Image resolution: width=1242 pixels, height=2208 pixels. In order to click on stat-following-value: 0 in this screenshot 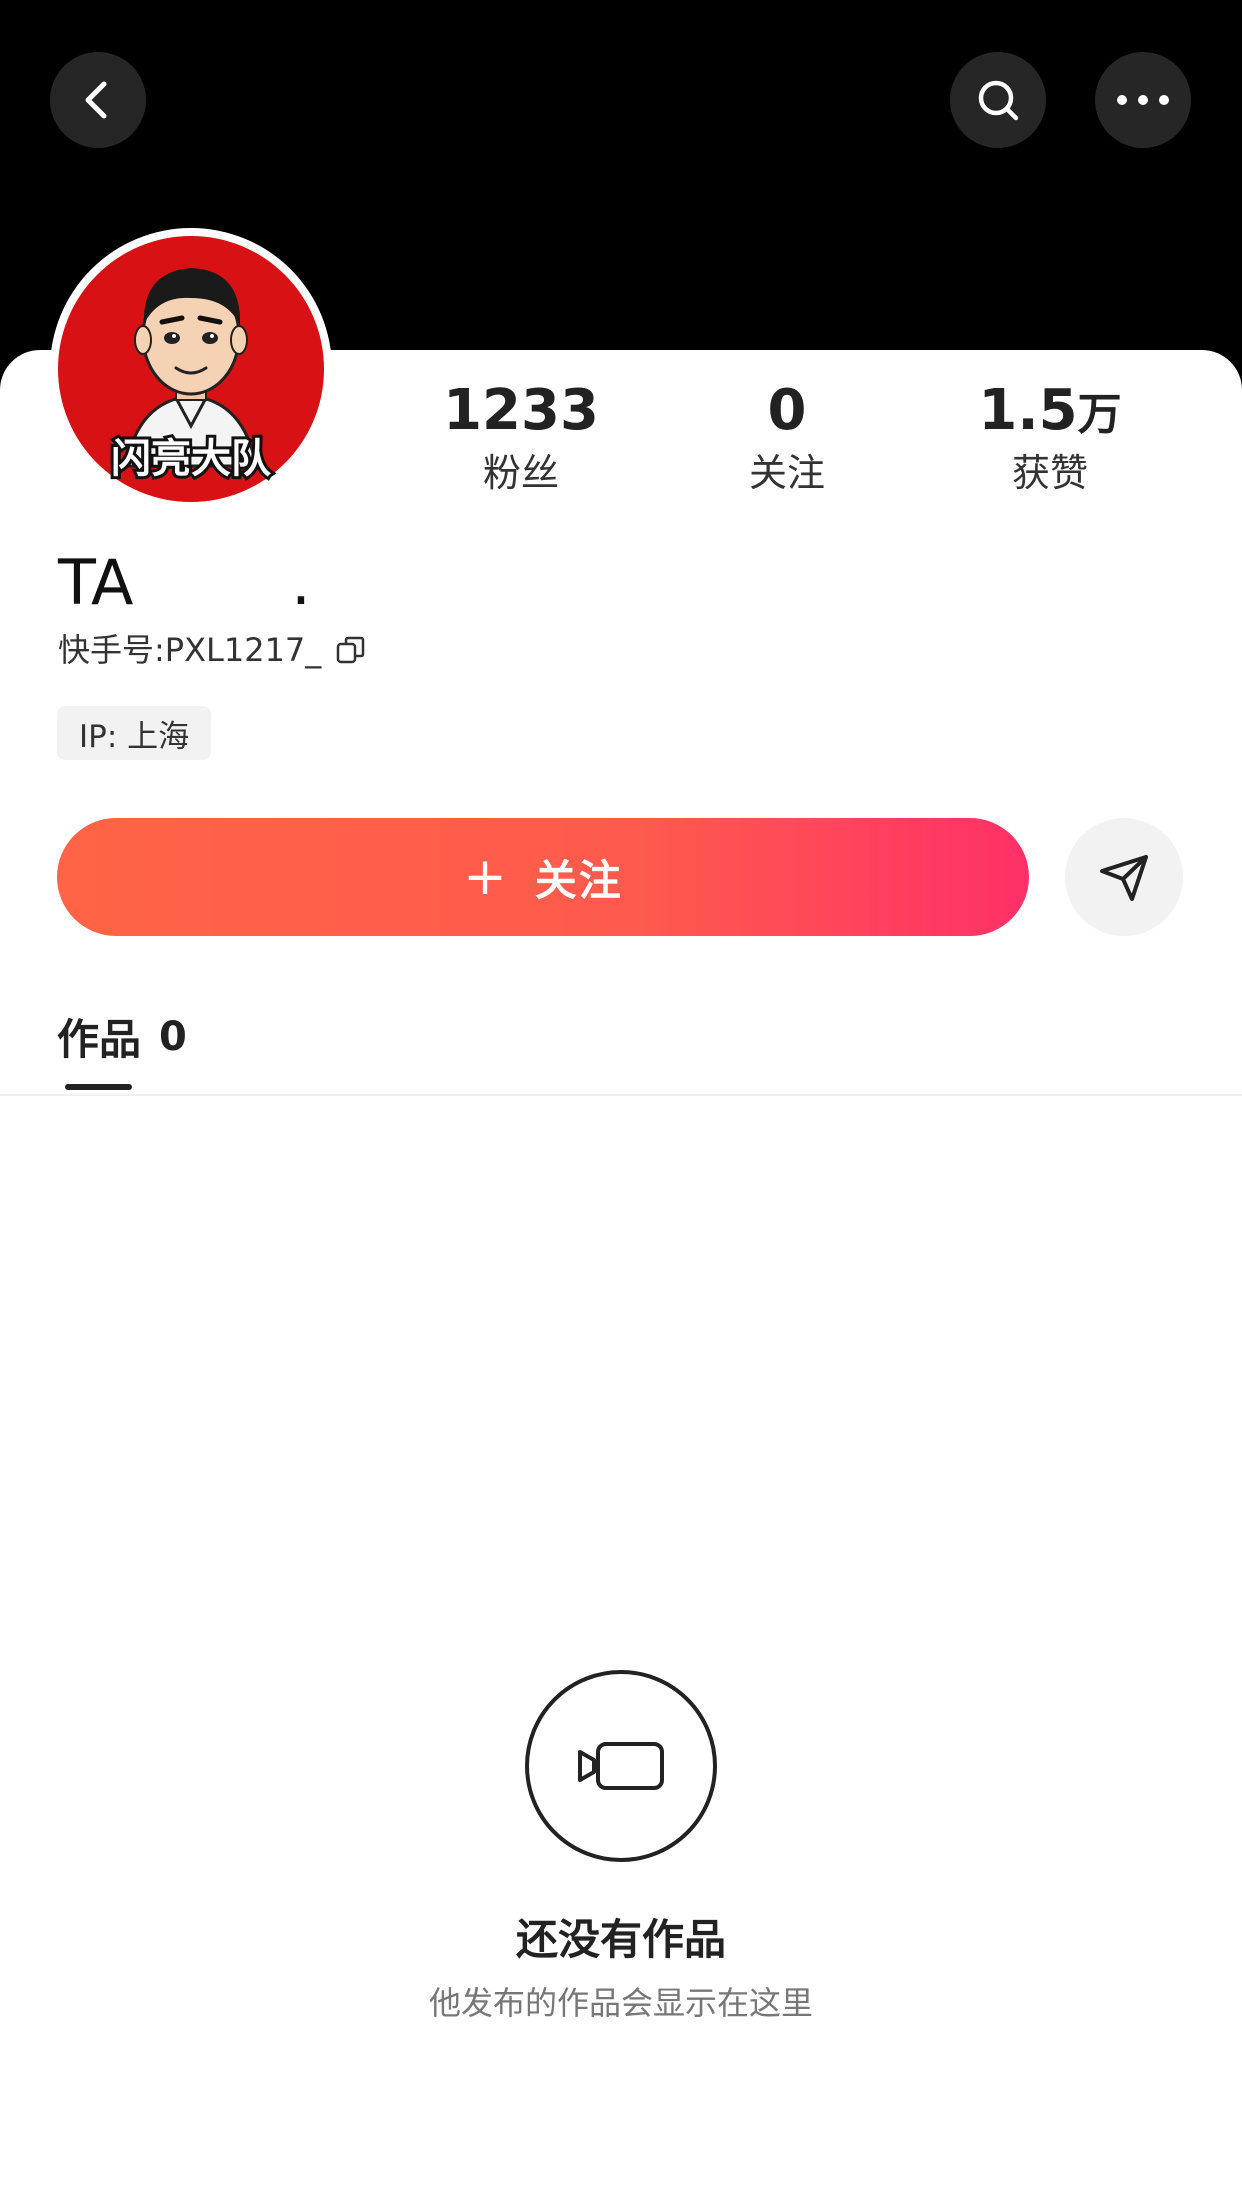, I will do `click(787, 410)`.